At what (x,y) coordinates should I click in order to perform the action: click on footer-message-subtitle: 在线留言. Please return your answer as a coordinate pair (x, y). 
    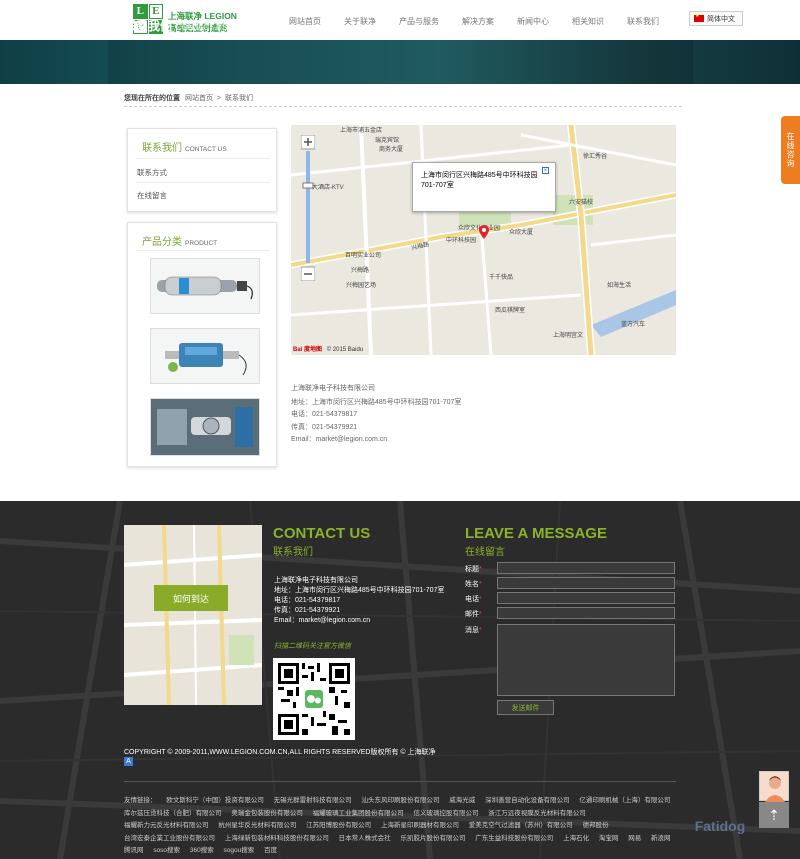
    Looking at the image, I should click on (485, 552).